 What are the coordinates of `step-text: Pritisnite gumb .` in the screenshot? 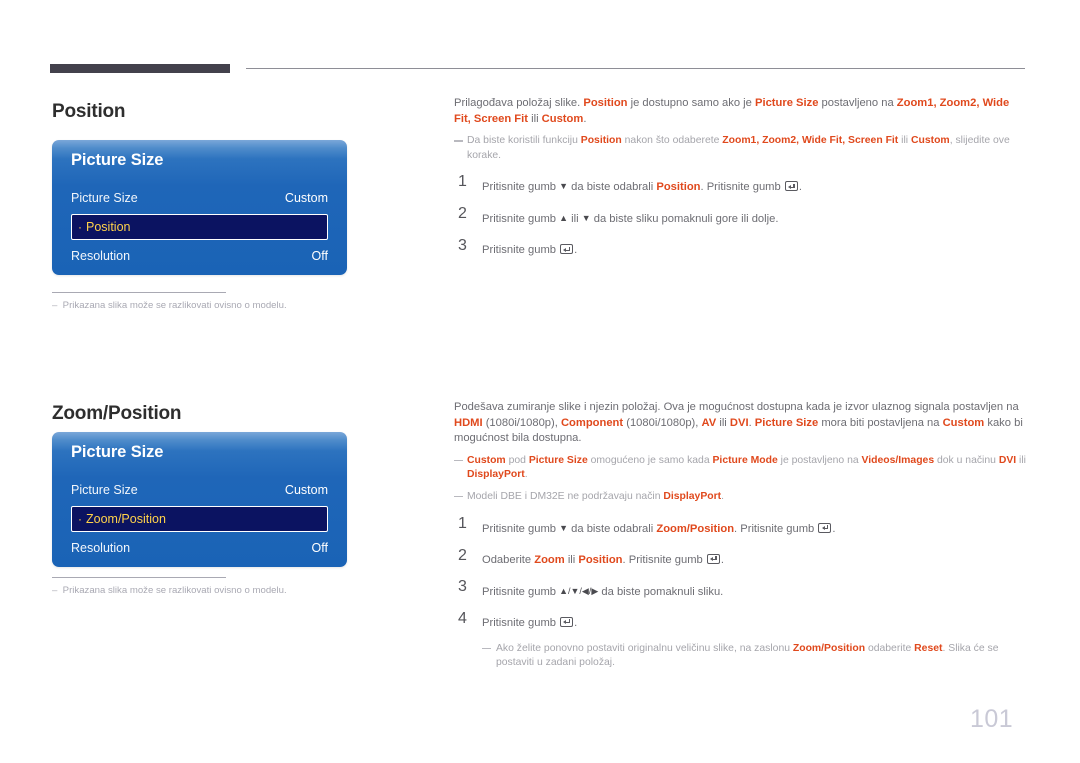 It's located at (754, 622).